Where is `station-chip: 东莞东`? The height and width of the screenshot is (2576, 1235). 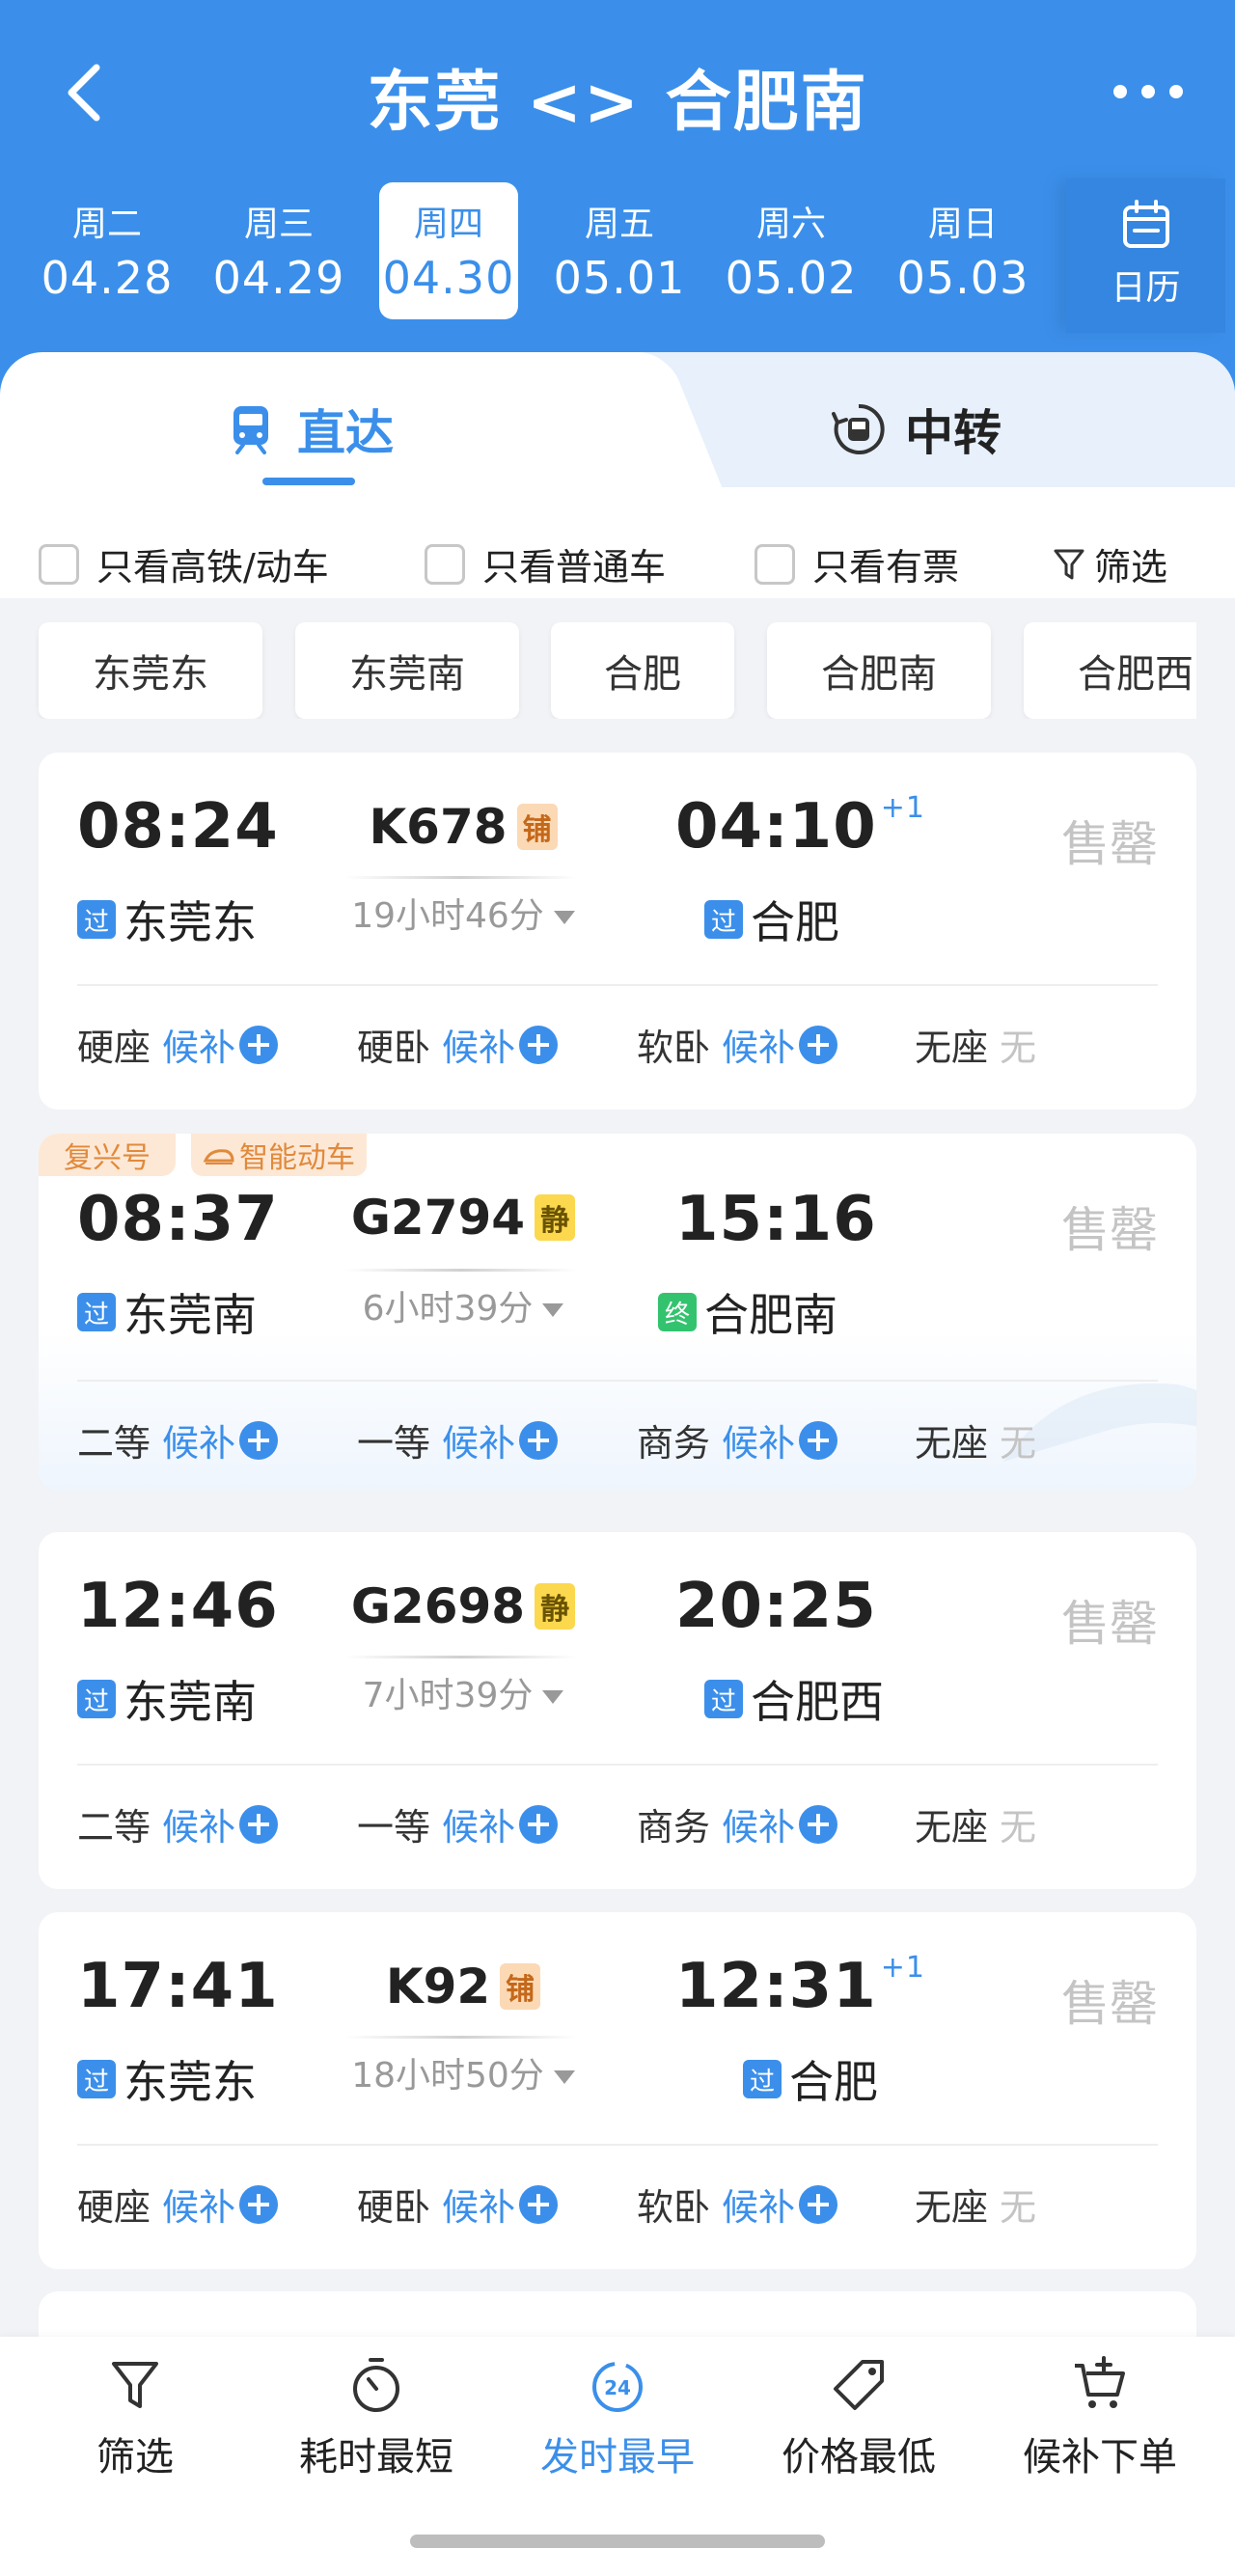
station-chip: 东莞东 is located at coordinates (150, 671).